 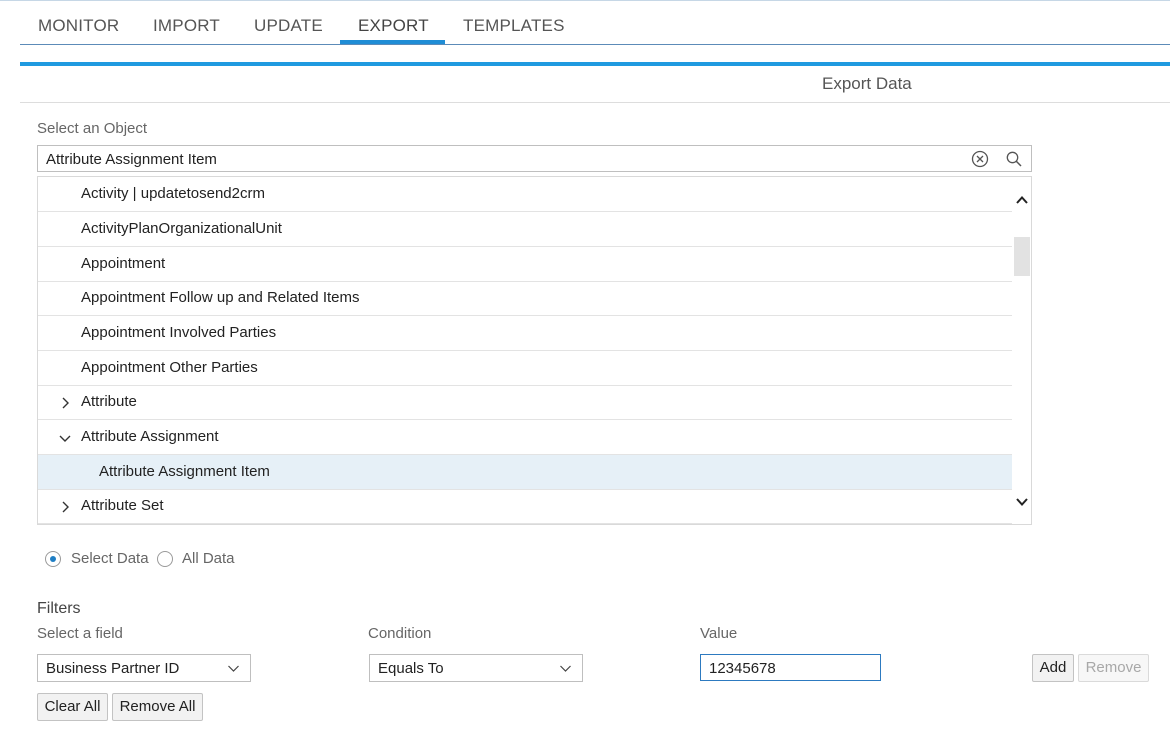 What do you see at coordinates (1113, 668) in the screenshot?
I see `remove-button: Remove` at bounding box center [1113, 668].